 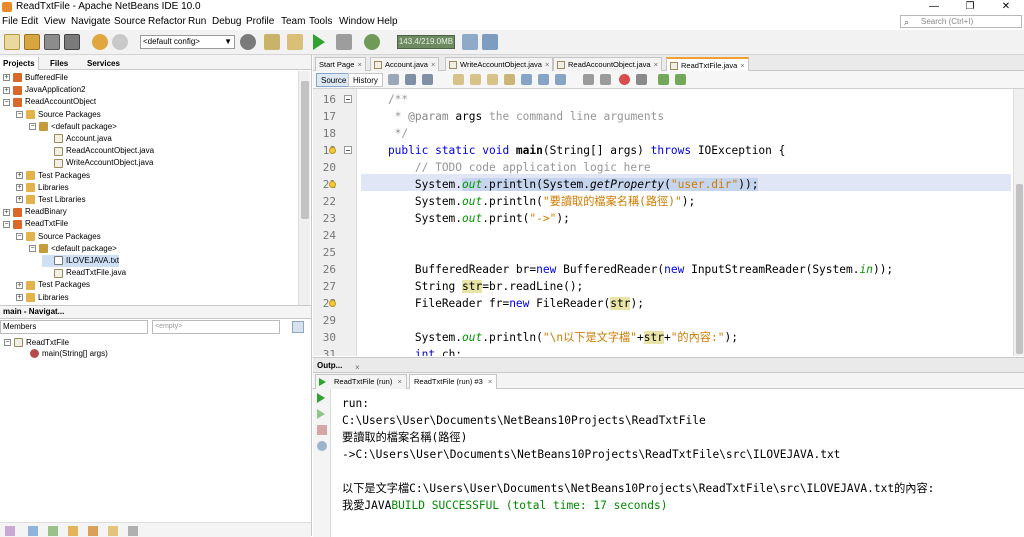 What do you see at coordinates (506, 167) in the screenshot?
I see `code-line: // TODO code application logic here` at bounding box center [506, 167].